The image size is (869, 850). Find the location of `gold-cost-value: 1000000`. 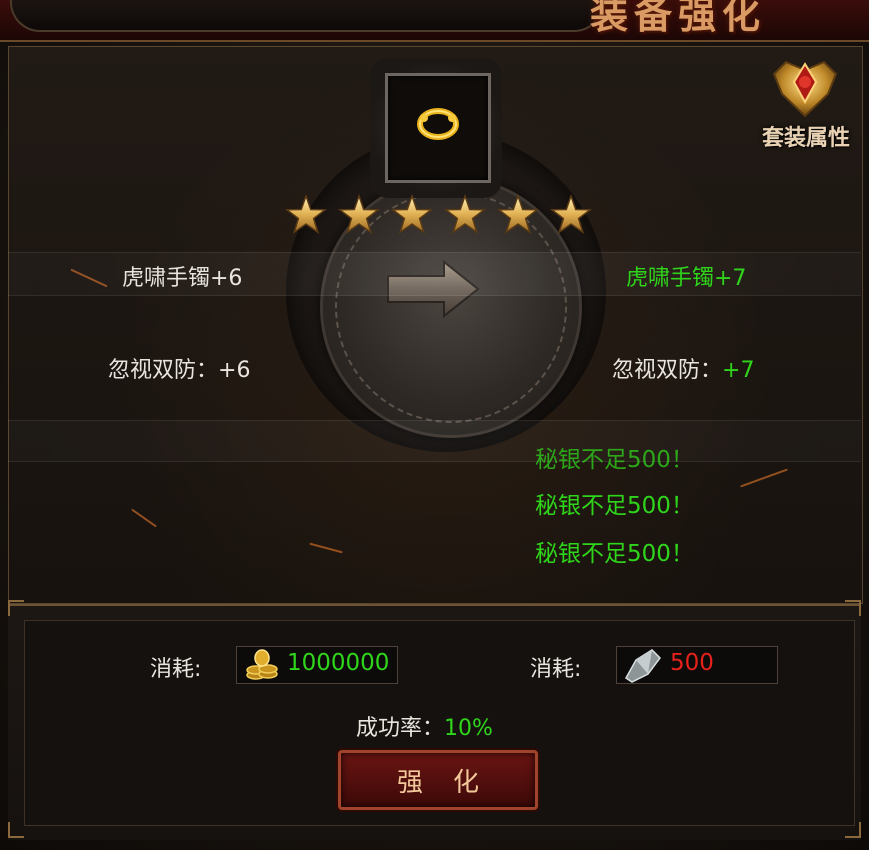

gold-cost-value: 1000000 is located at coordinates (338, 663).